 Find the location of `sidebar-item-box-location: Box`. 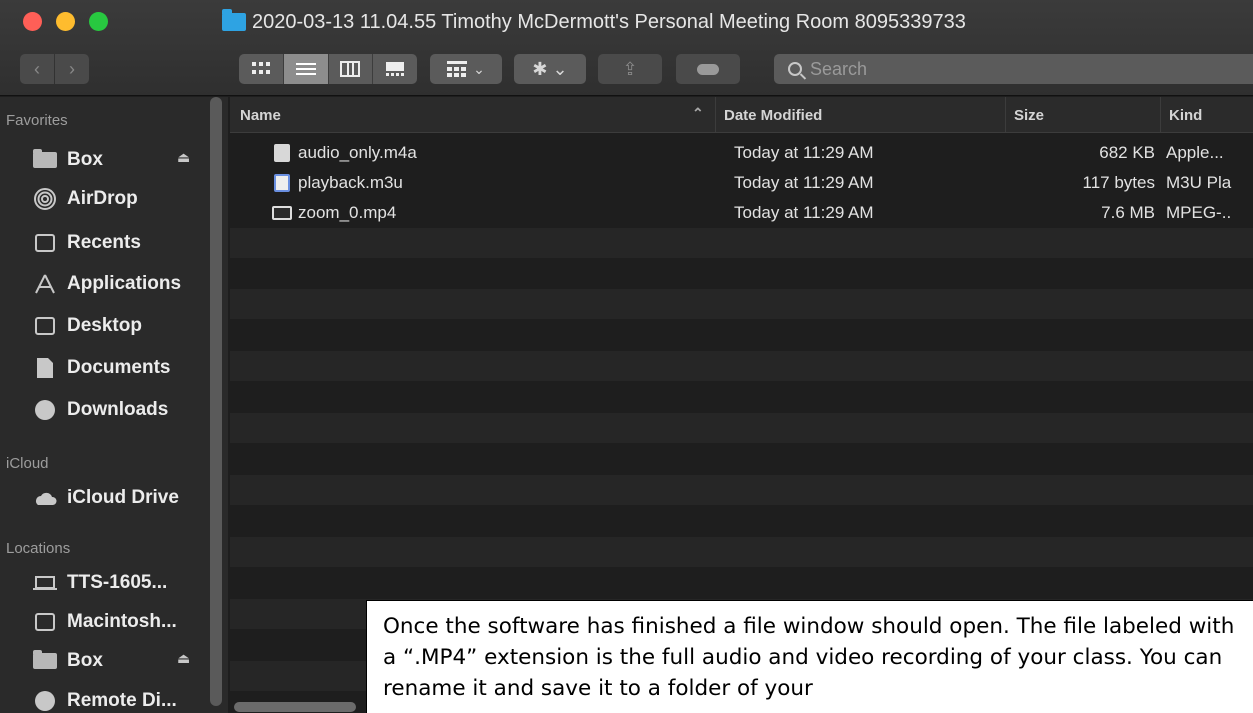

sidebar-item-box-location: Box is located at coordinates (68, 661).